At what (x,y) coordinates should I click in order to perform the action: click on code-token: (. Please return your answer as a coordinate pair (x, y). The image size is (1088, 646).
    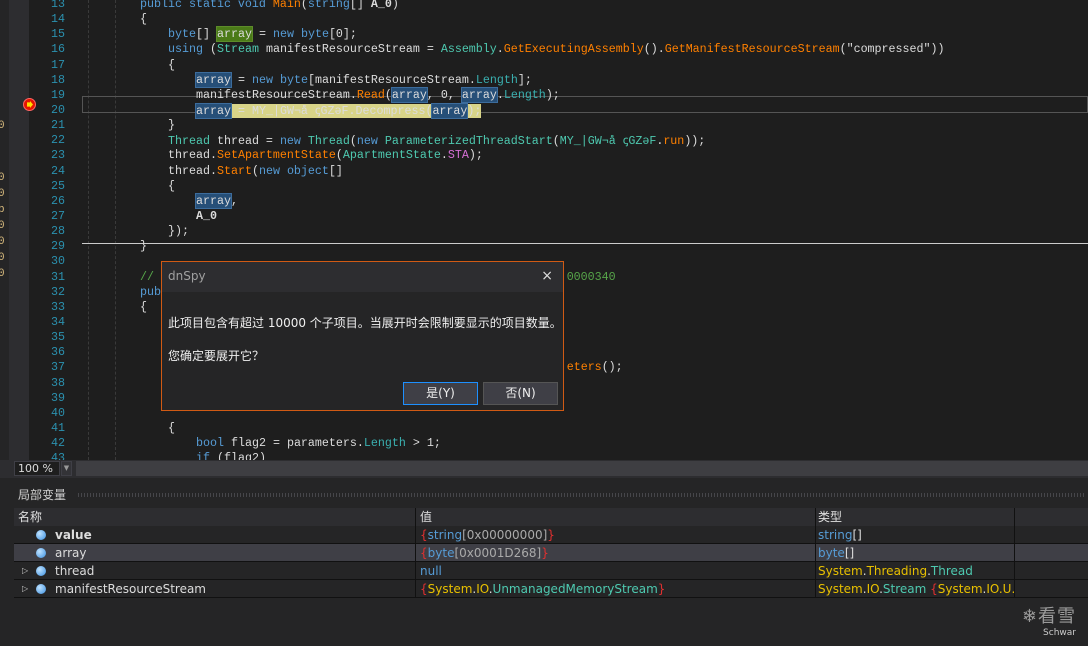
    Looking at the image, I should click on (388, 94).